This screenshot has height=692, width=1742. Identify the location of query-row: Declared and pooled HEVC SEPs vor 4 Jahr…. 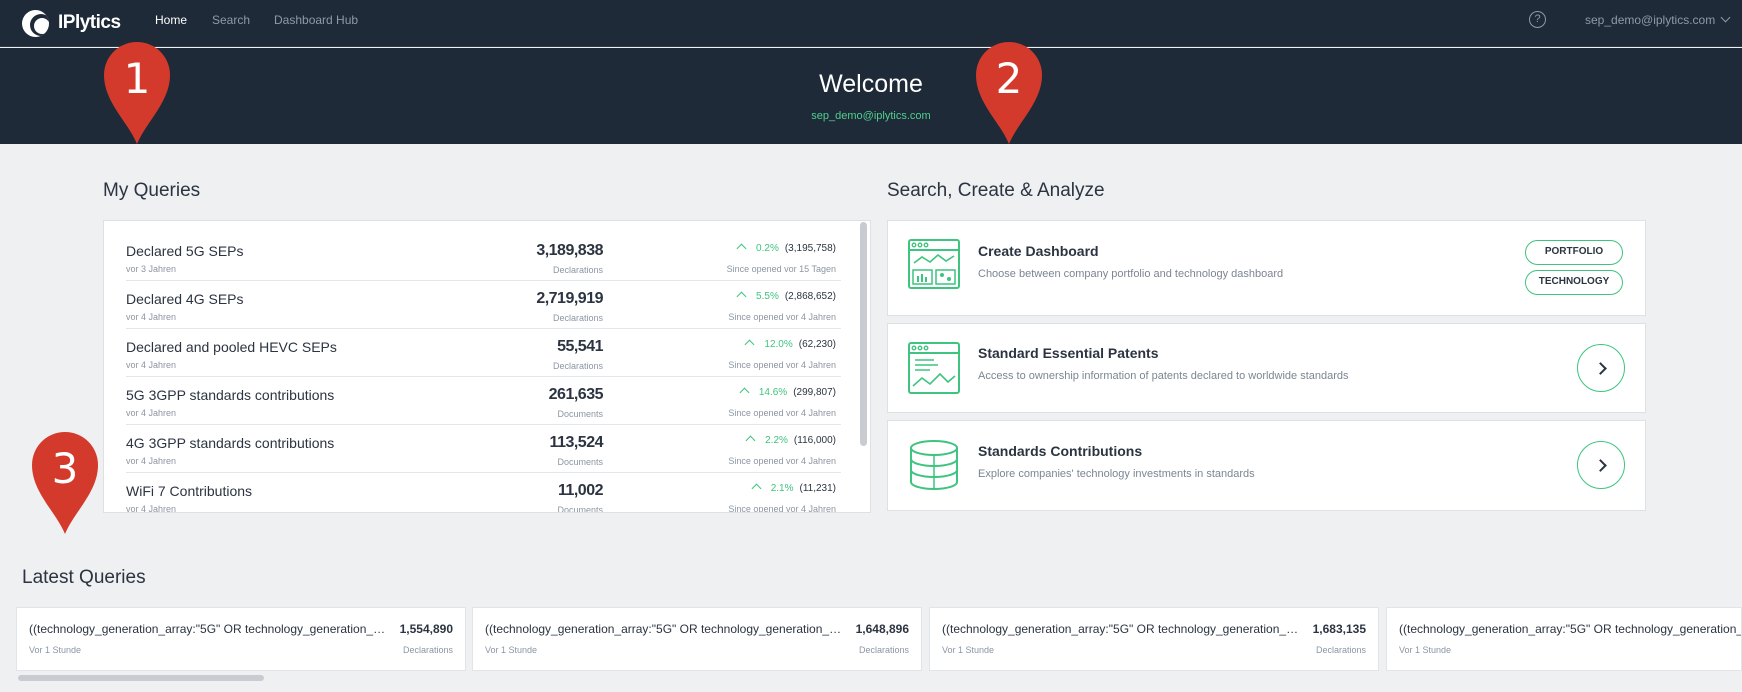
(483, 353).